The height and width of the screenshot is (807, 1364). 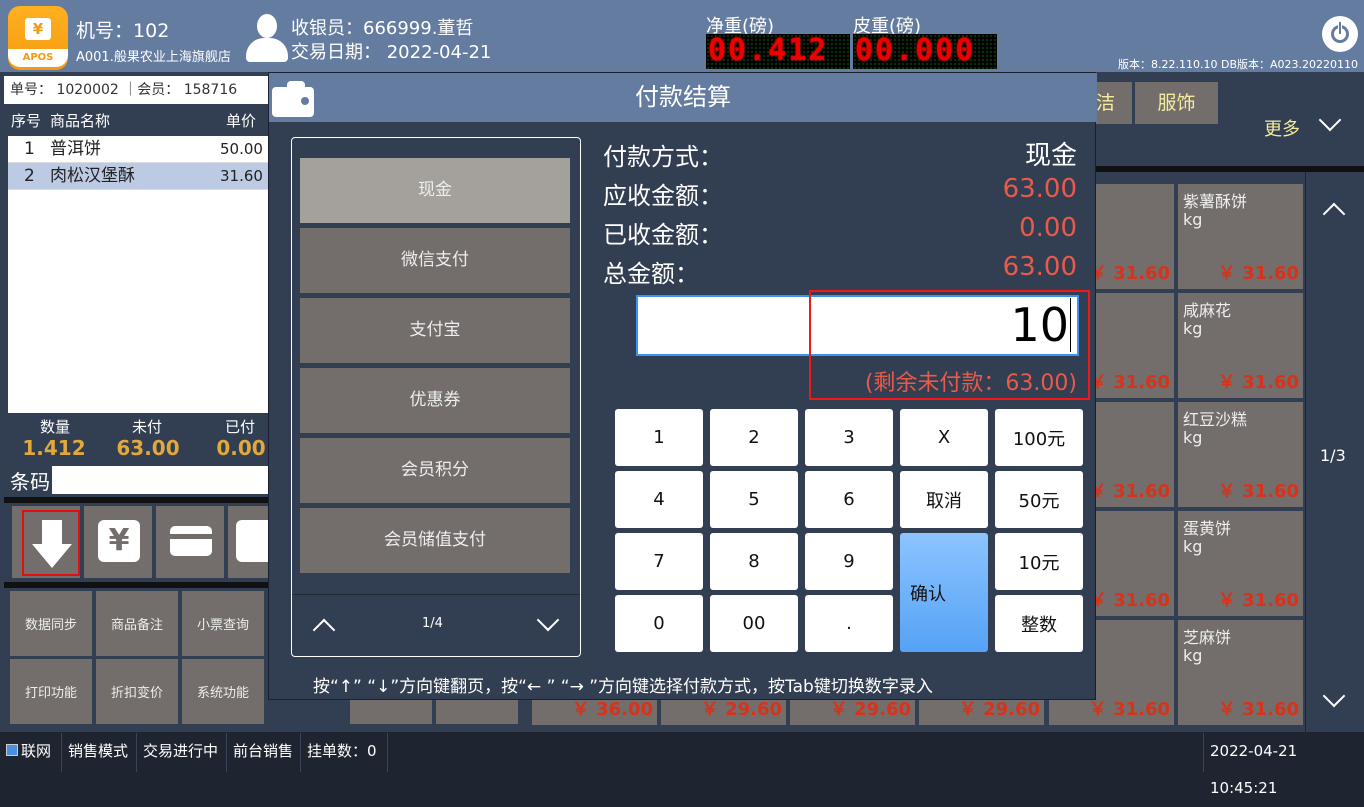 I want to click on trade-status: 交易进行中, so click(x=182, y=752).